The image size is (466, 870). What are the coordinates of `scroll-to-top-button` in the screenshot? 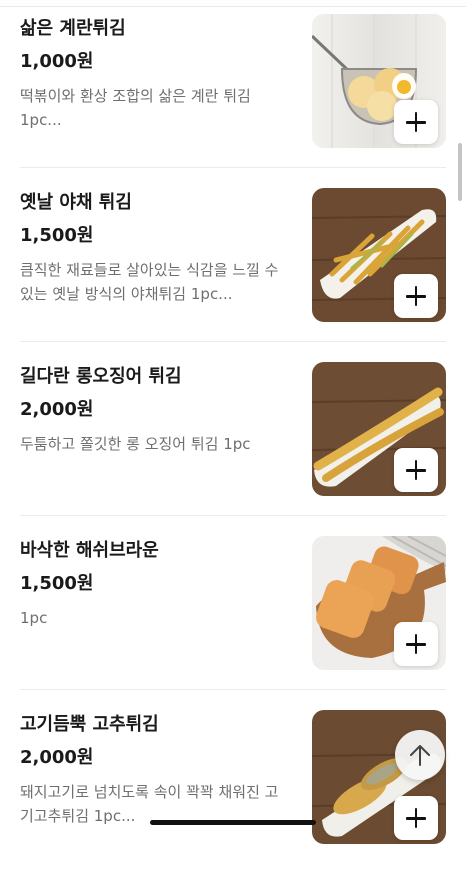 It's located at (420, 755).